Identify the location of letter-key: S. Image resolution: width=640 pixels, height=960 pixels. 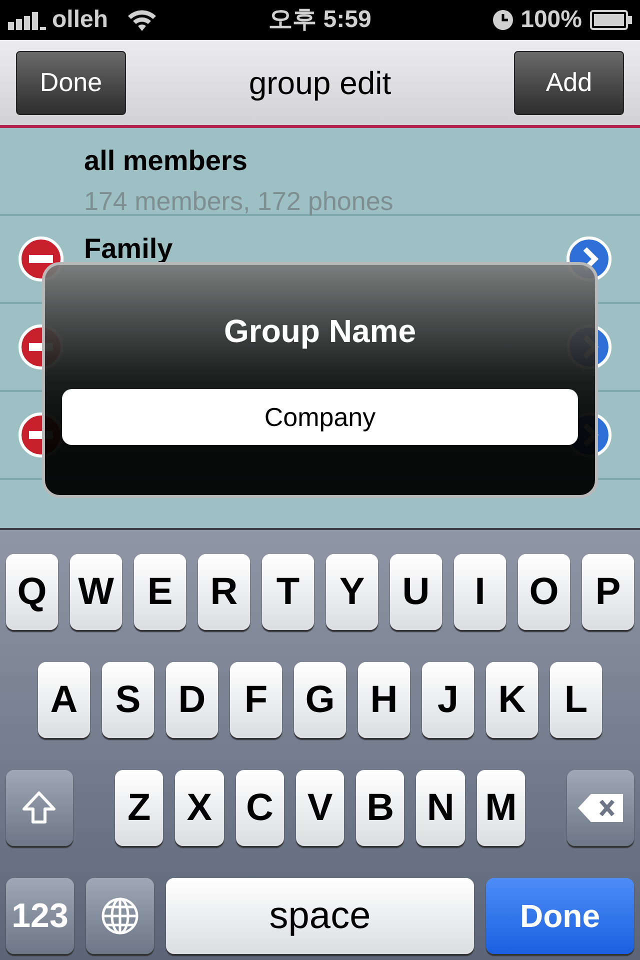
(128, 700).